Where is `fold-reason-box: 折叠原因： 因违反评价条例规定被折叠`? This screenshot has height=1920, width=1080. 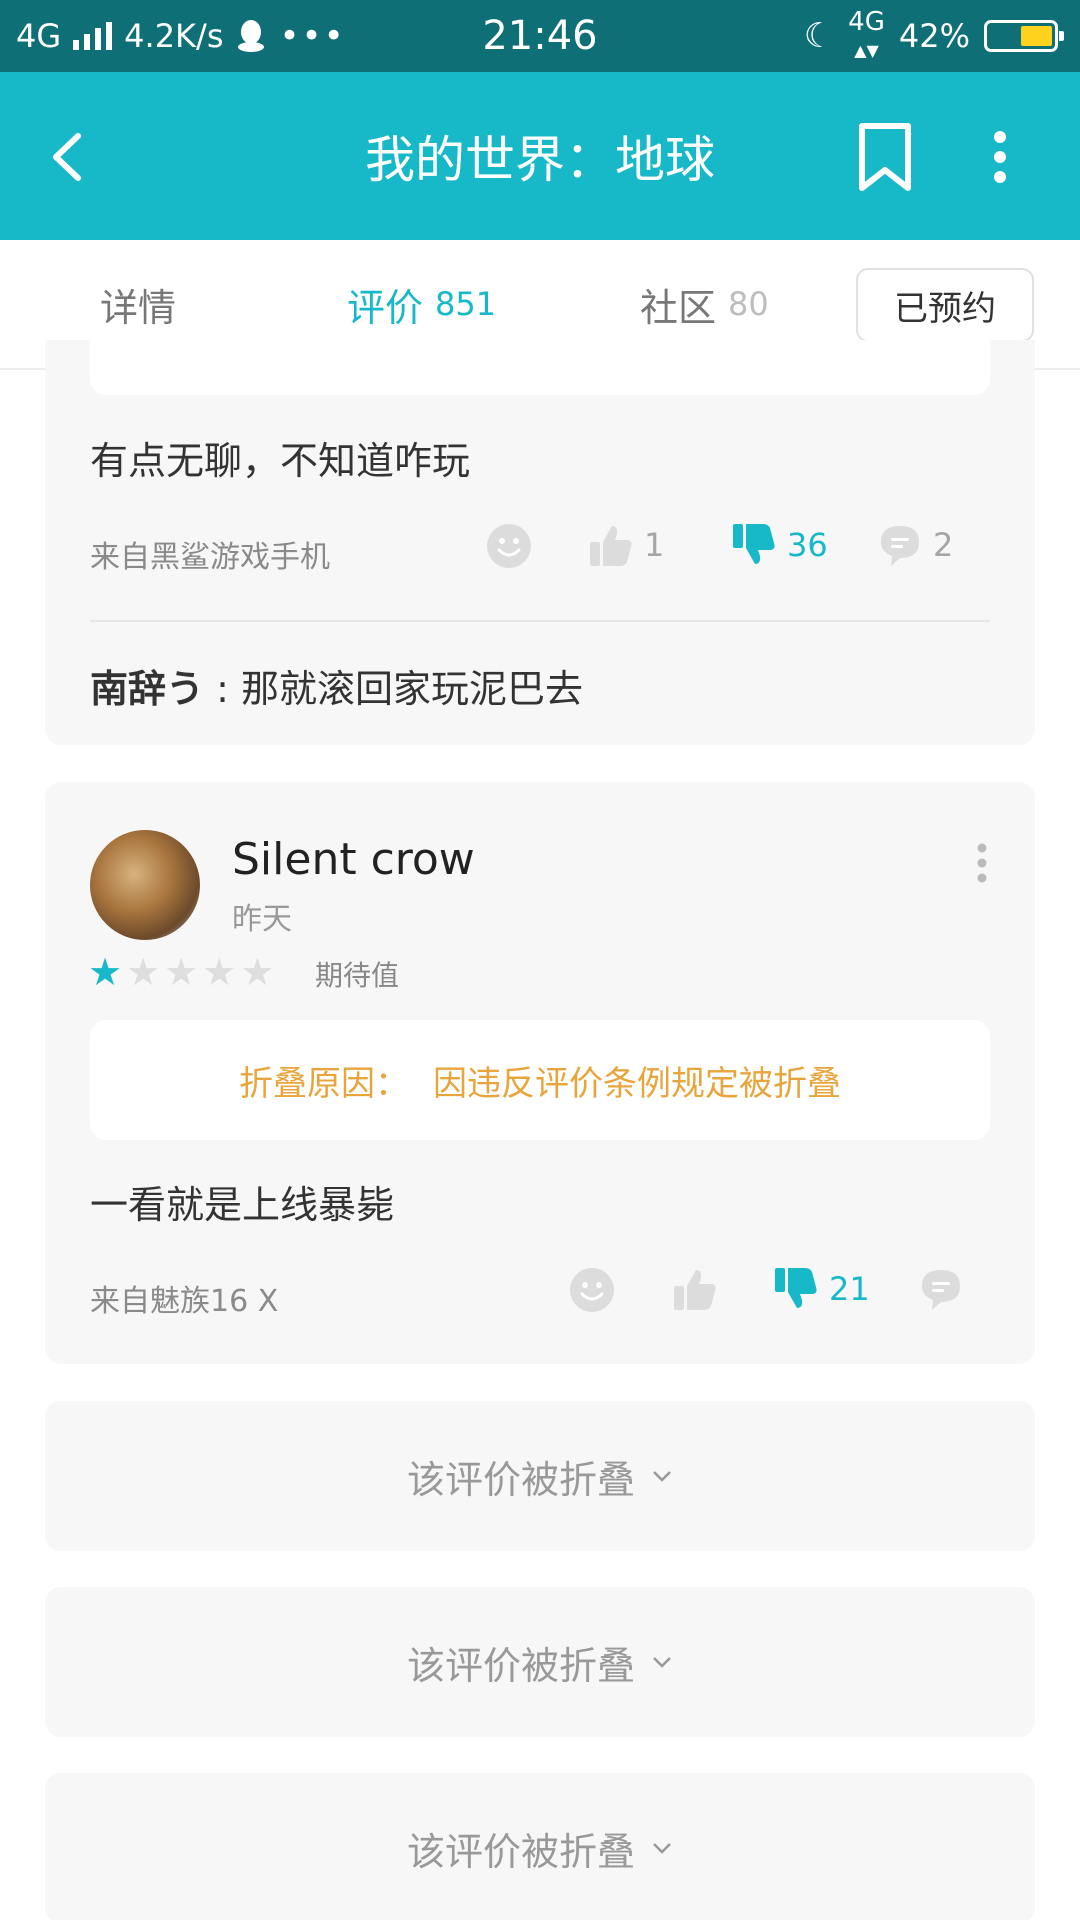
fold-reason-box: 折叠原因： 因违反评价条例规定被折叠 is located at coordinates (540, 1080).